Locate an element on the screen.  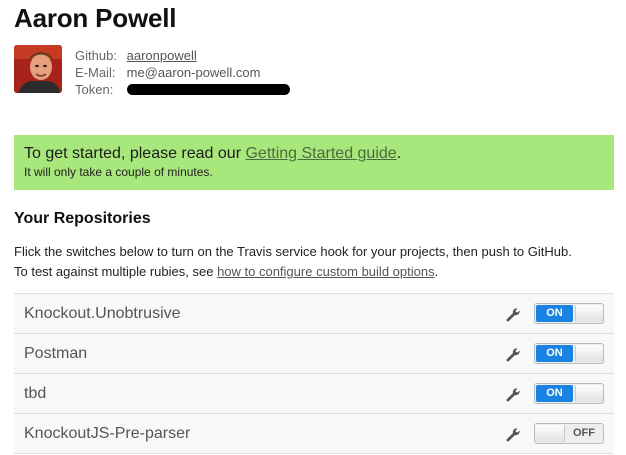
repository-row: tbd ON is located at coordinates (314, 394).